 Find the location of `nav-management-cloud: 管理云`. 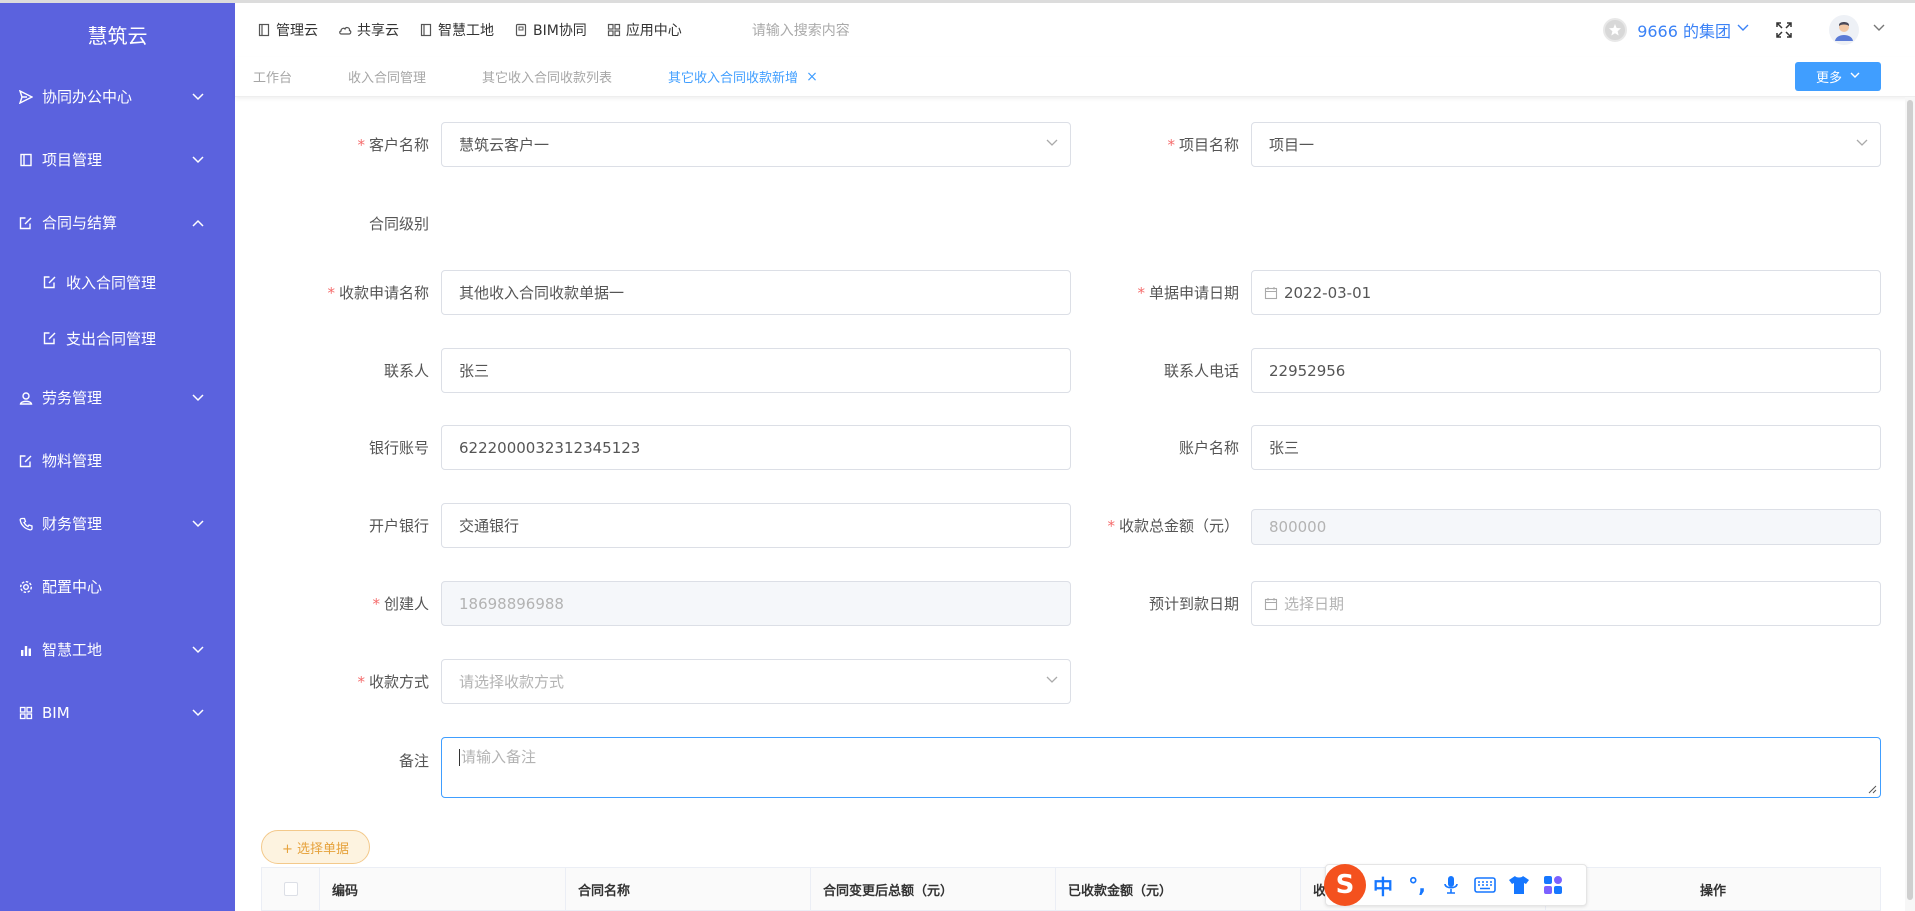

nav-management-cloud: 管理云 is located at coordinates (287, 30).